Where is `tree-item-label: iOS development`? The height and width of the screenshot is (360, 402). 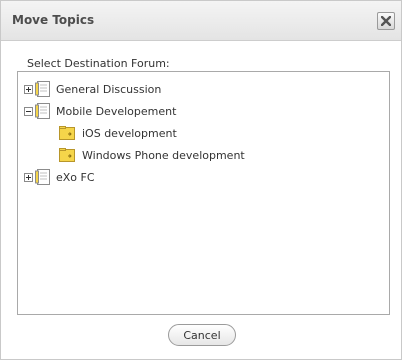 tree-item-label: iOS development is located at coordinates (129, 133).